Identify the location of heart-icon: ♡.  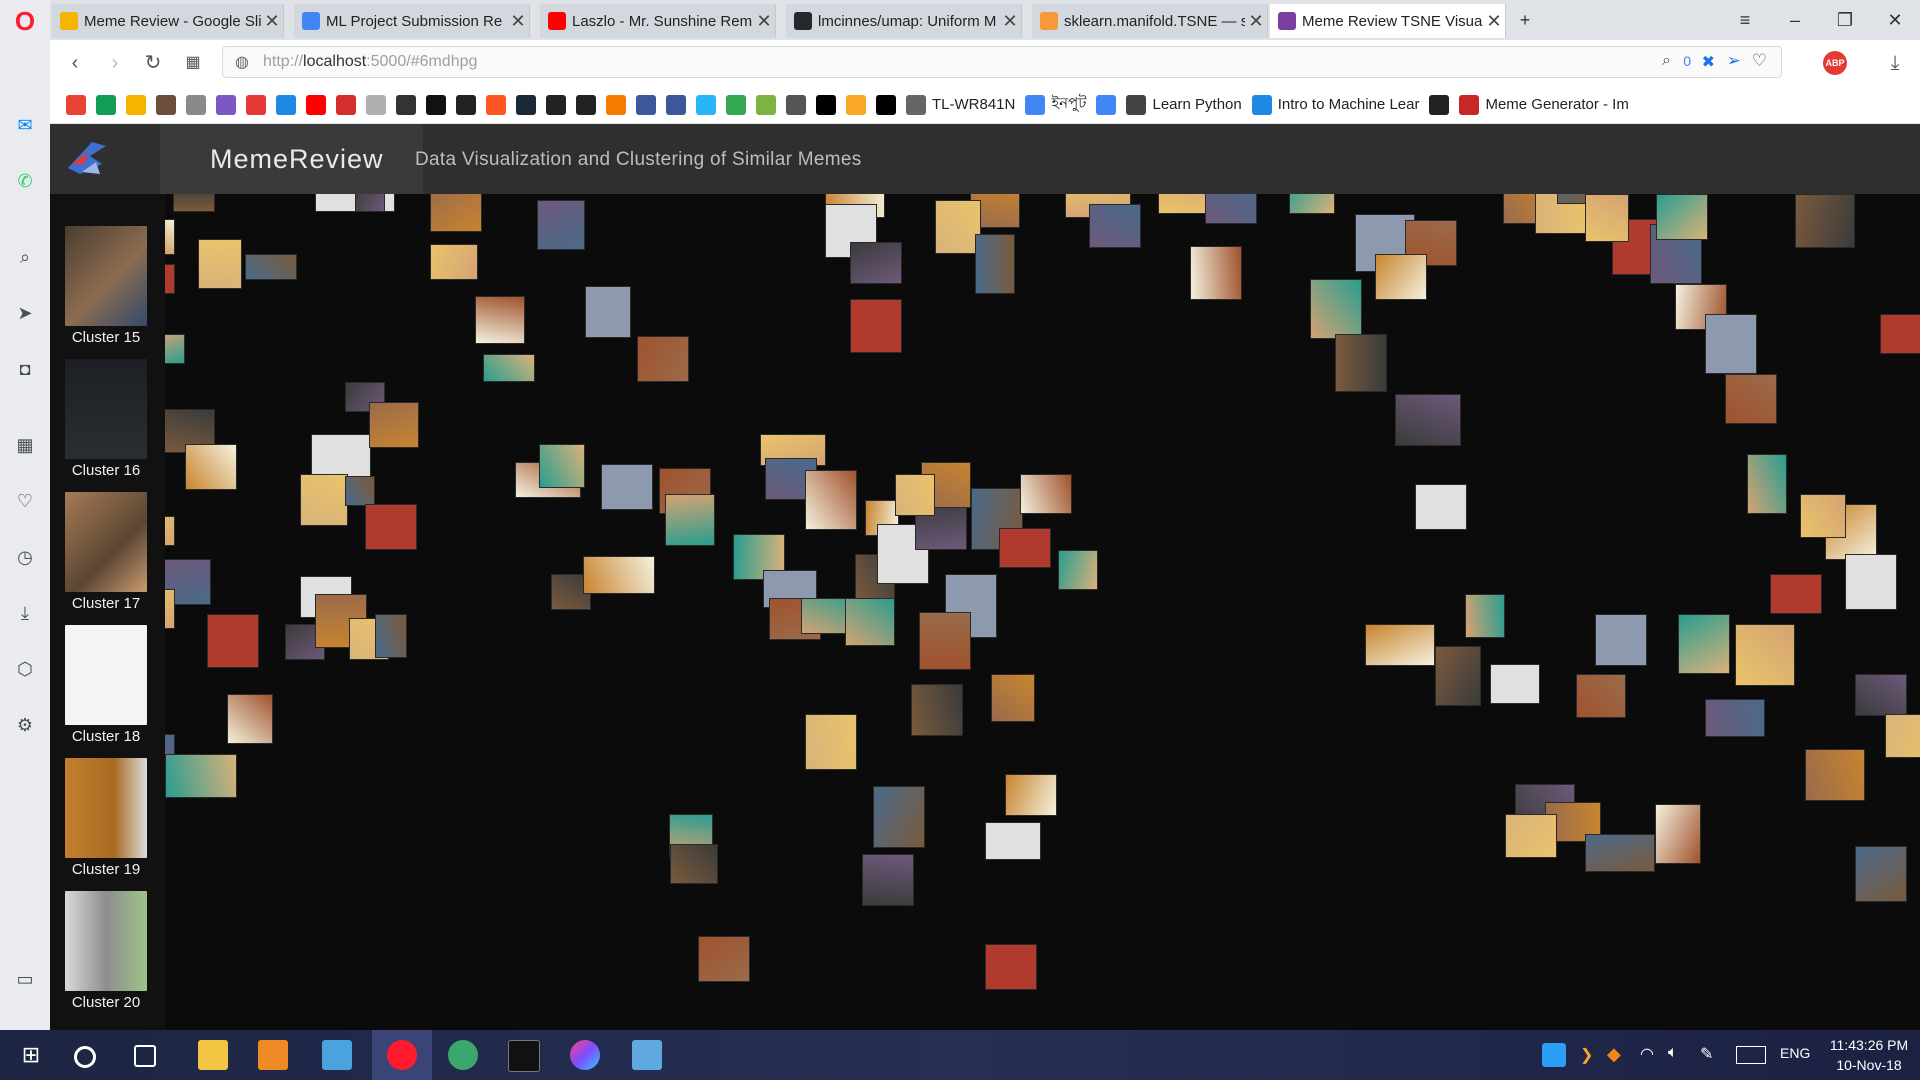
(25, 501).